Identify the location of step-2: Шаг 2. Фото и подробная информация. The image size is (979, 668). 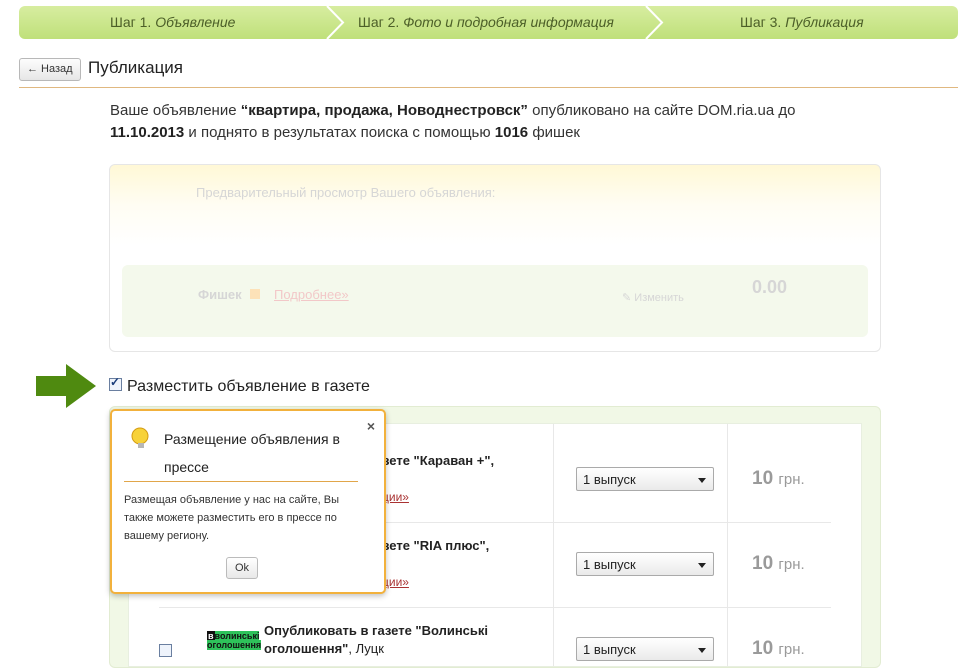
(486, 22).